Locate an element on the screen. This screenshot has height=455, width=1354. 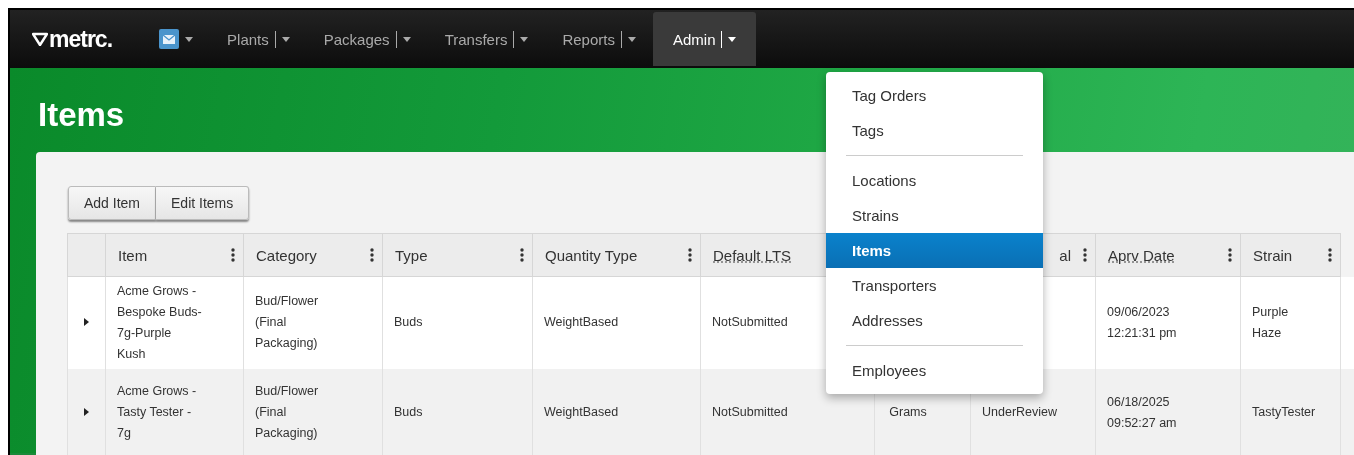
nav-menu: Packages is located at coordinates (367, 39).